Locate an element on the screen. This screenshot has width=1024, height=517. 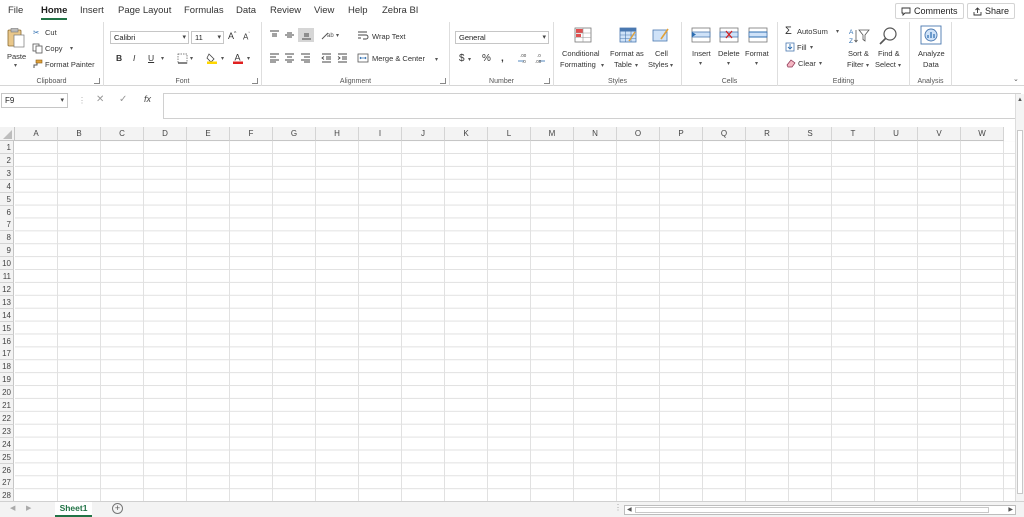
comma-icon: , is located at coordinates (502, 58).